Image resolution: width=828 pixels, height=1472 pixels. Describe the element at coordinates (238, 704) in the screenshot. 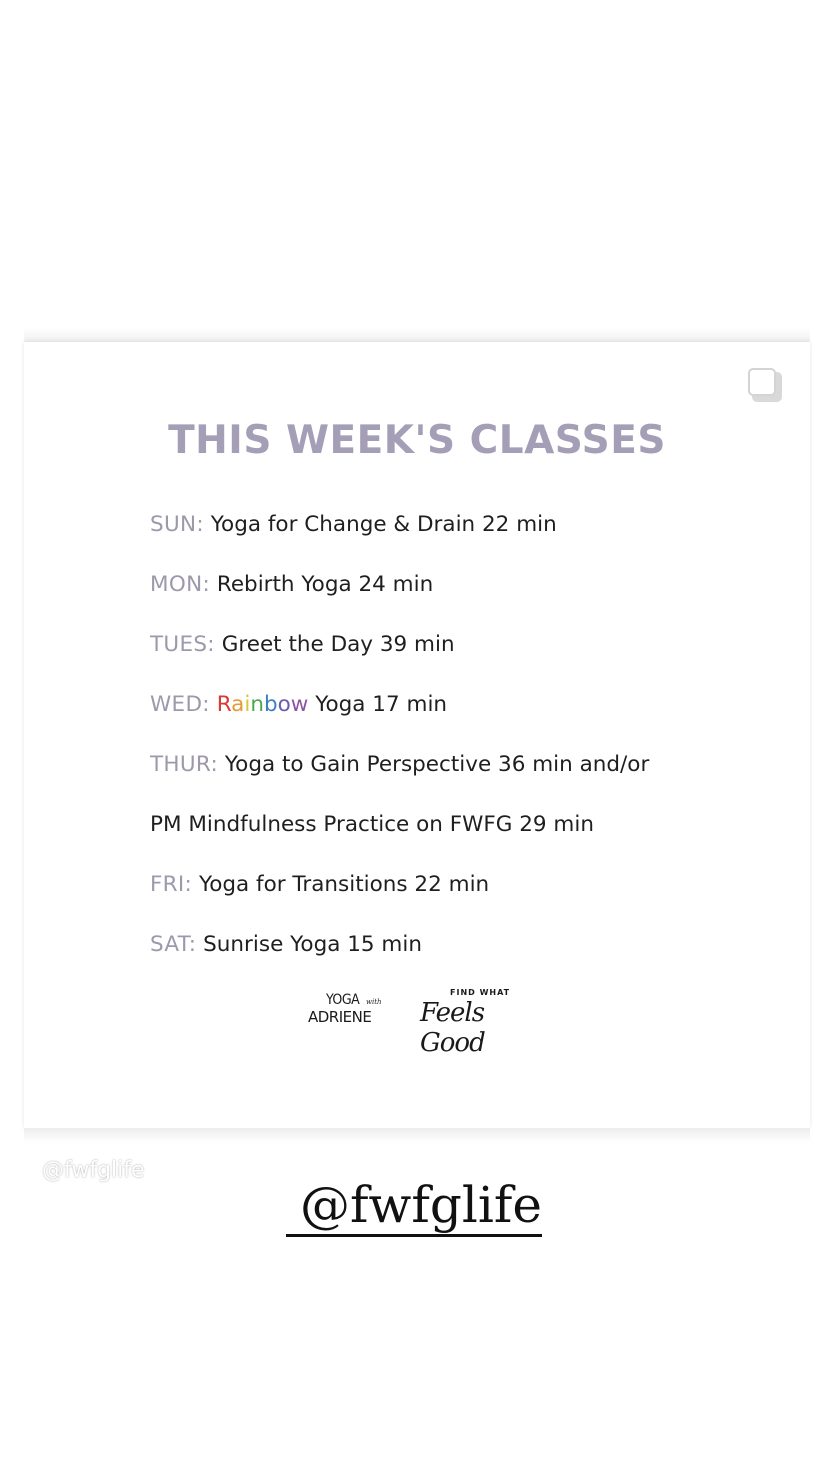

I see `rainbow-letter: a` at that location.